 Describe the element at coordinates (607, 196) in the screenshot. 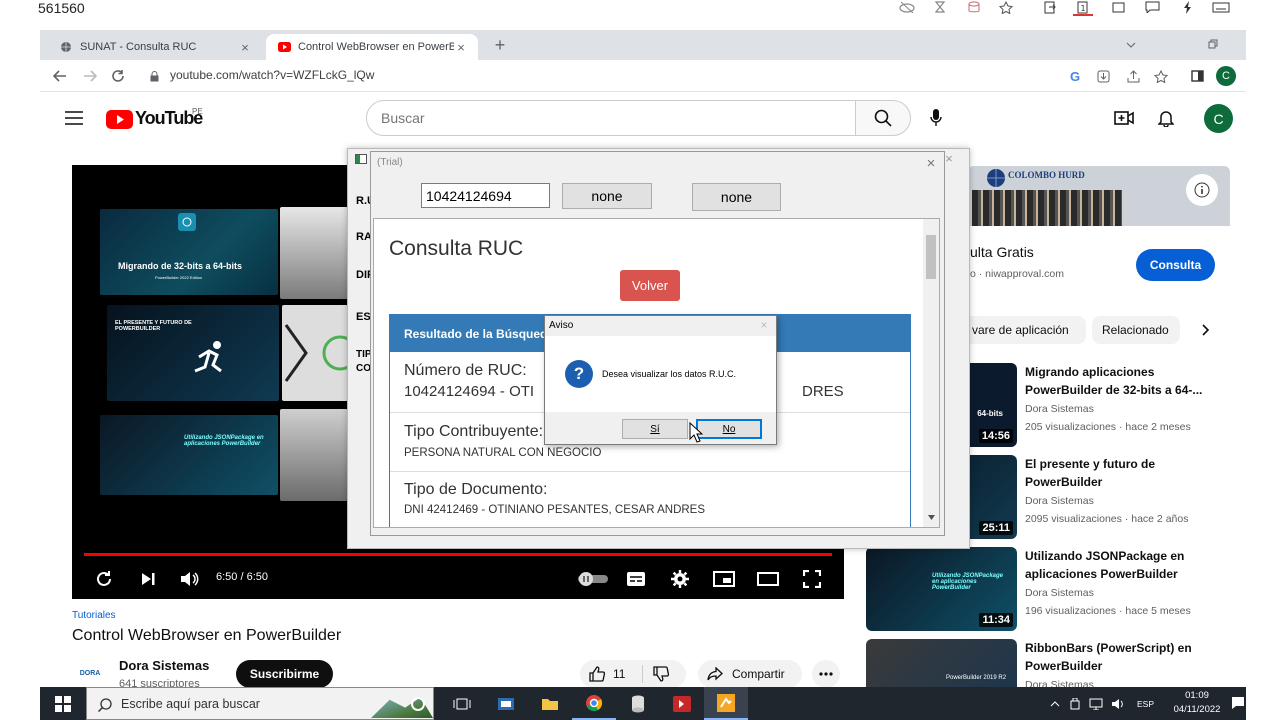

I see `none-button-1: none` at that location.